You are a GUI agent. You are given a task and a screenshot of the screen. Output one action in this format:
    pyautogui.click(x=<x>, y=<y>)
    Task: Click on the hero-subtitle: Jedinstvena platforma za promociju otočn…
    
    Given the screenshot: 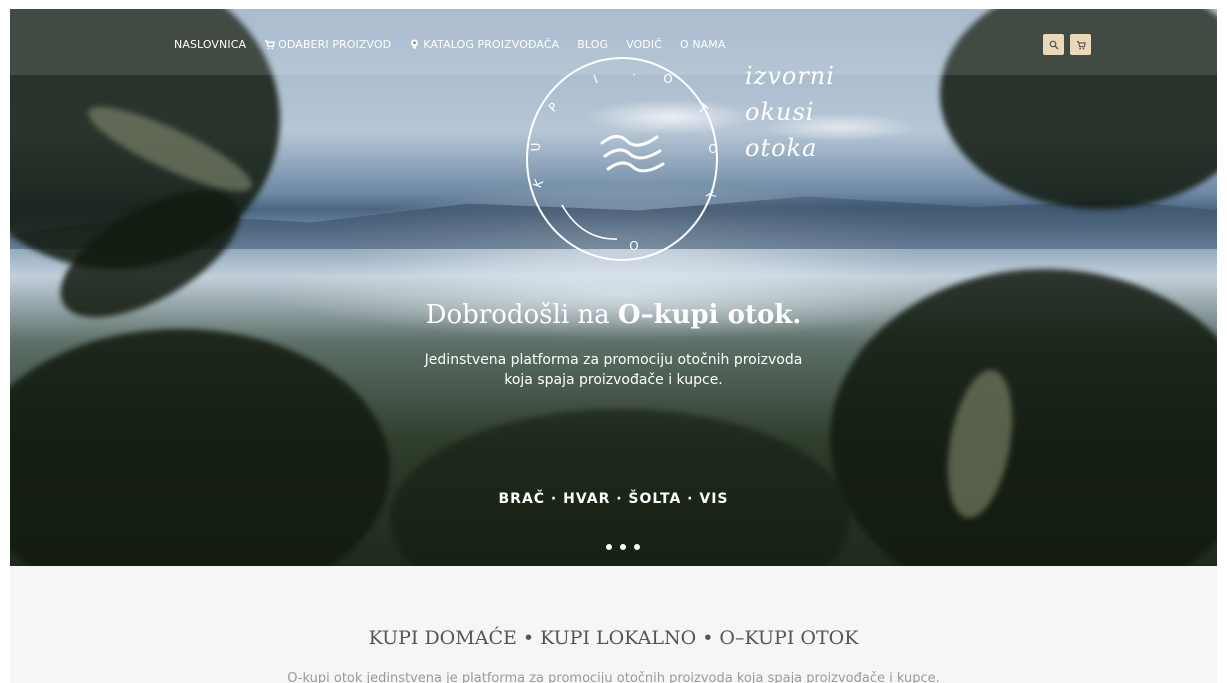 What is the action you would take?
    pyautogui.click(x=613, y=370)
    